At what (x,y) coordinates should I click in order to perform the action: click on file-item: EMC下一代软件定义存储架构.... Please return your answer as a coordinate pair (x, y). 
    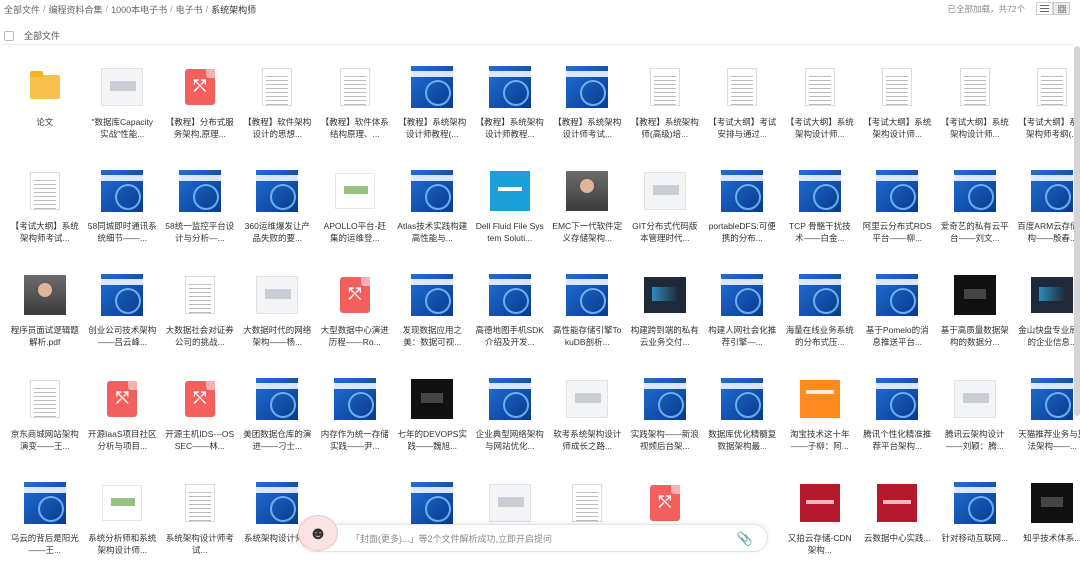
    Looking at the image, I should click on (588, 222).